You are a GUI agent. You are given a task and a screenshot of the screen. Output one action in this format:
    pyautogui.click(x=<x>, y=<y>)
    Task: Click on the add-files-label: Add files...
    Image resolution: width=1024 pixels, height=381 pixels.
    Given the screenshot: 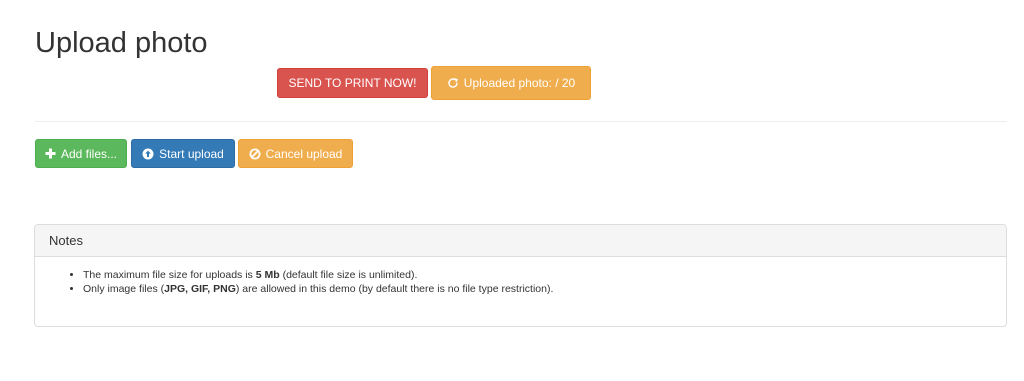 What is the action you would take?
    pyautogui.click(x=89, y=153)
    